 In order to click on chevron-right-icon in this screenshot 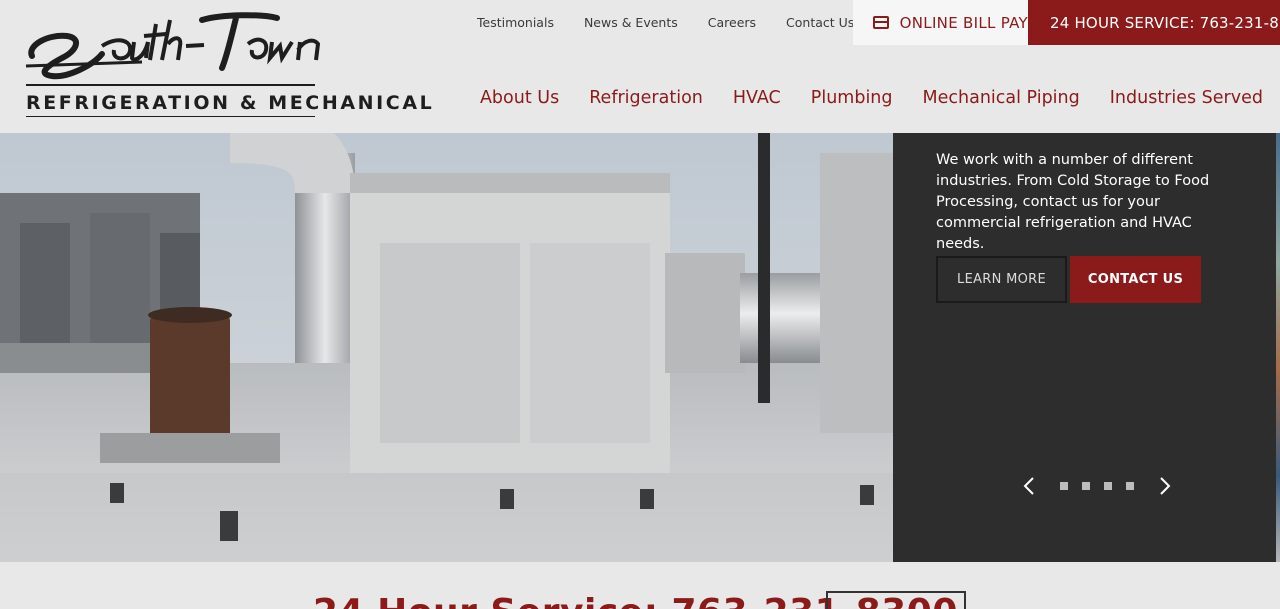, I will do `click(1165, 486)`.